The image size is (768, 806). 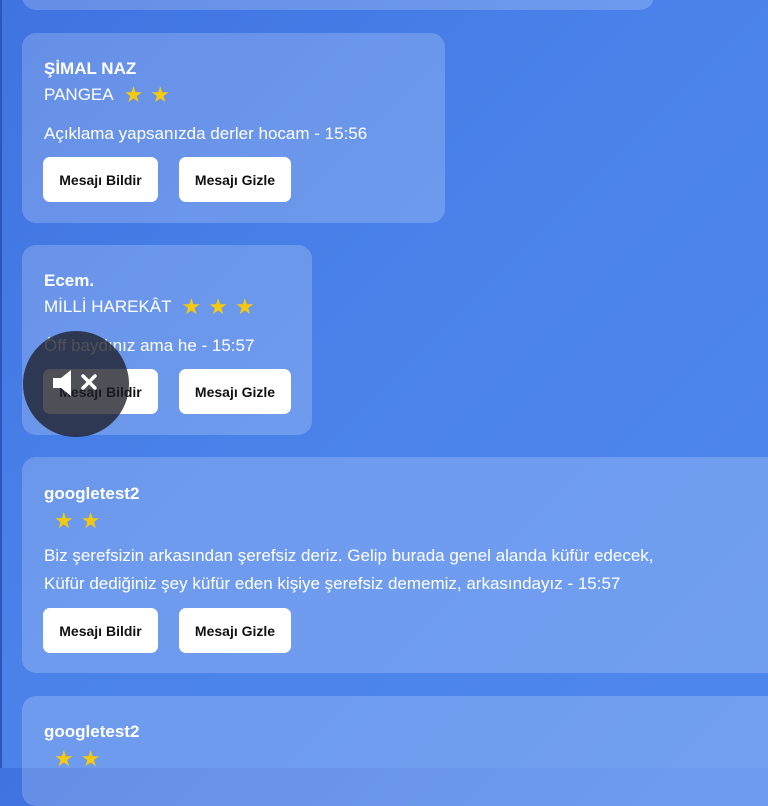 What do you see at coordinates (108, 306) in the screenshot?
I see `group-name: MİLLİ HAREKÂT` at bounding box center [108, 306].